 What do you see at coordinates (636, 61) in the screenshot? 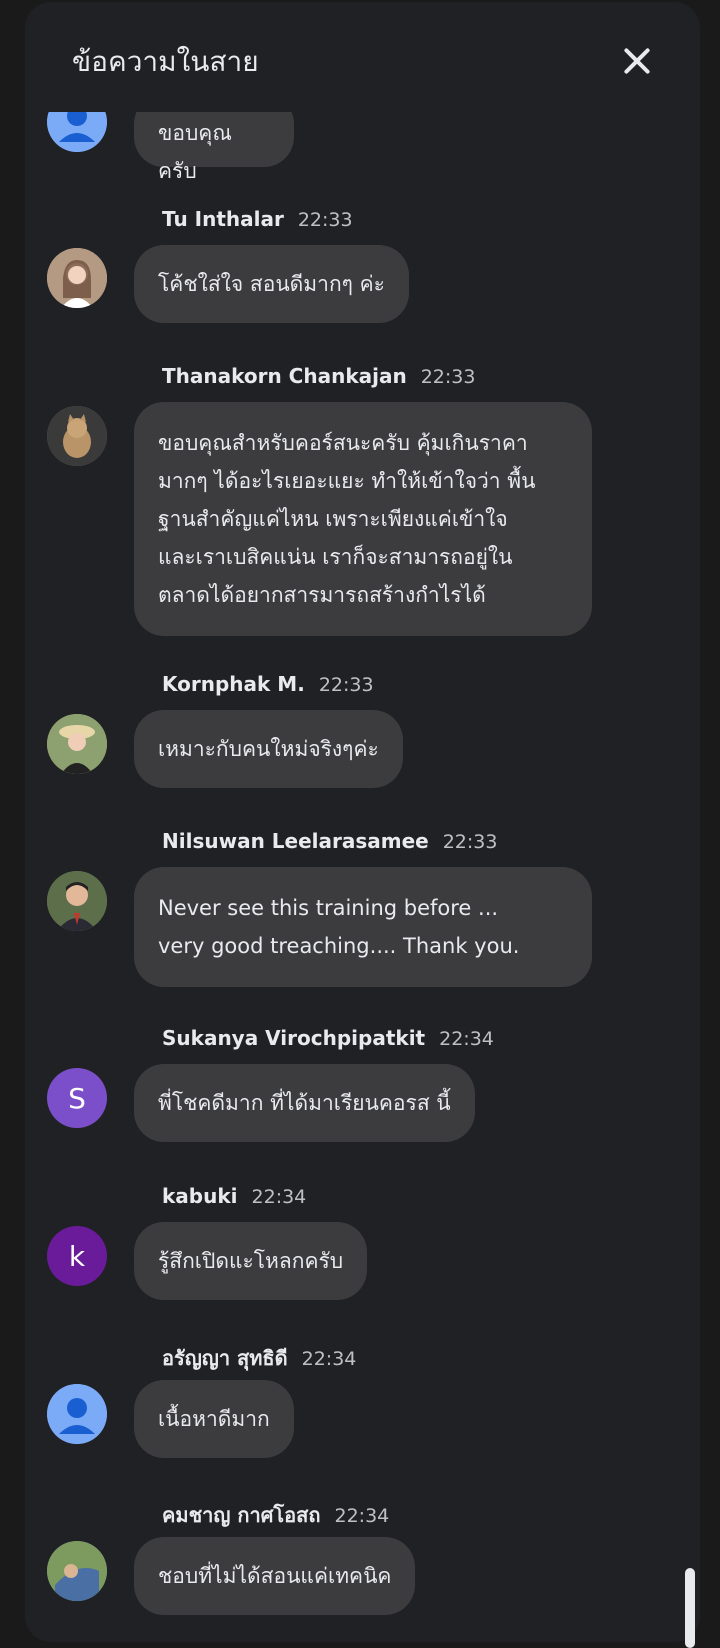
I see `close-icon` at bounding box center [636, 61].